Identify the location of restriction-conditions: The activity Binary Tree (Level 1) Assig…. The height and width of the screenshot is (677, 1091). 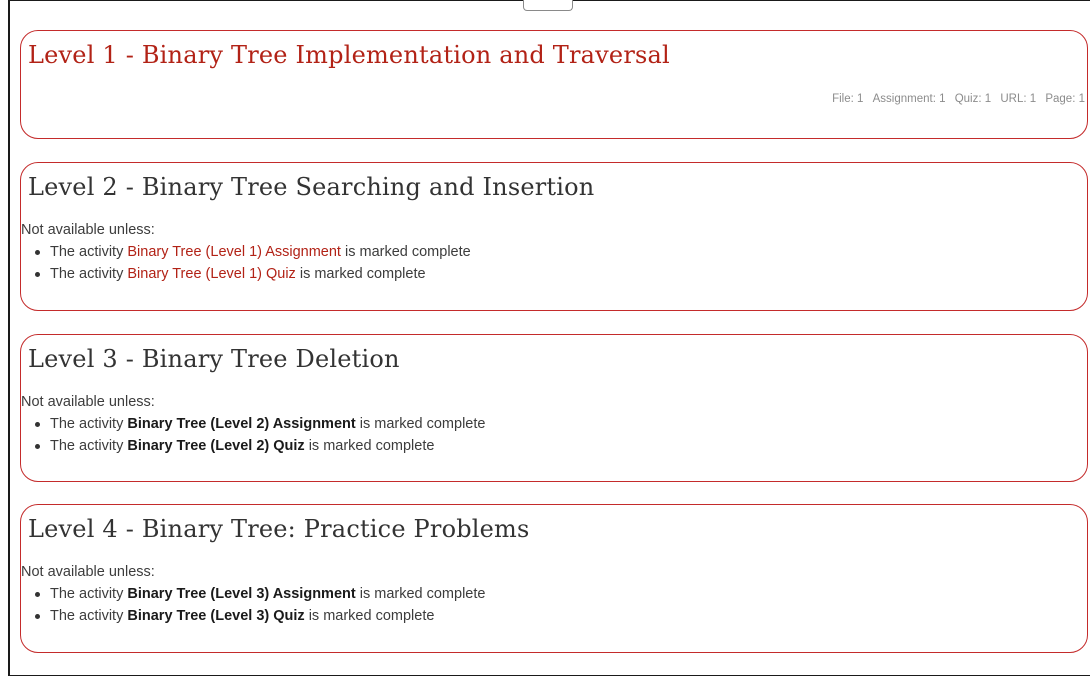
(246, 263).